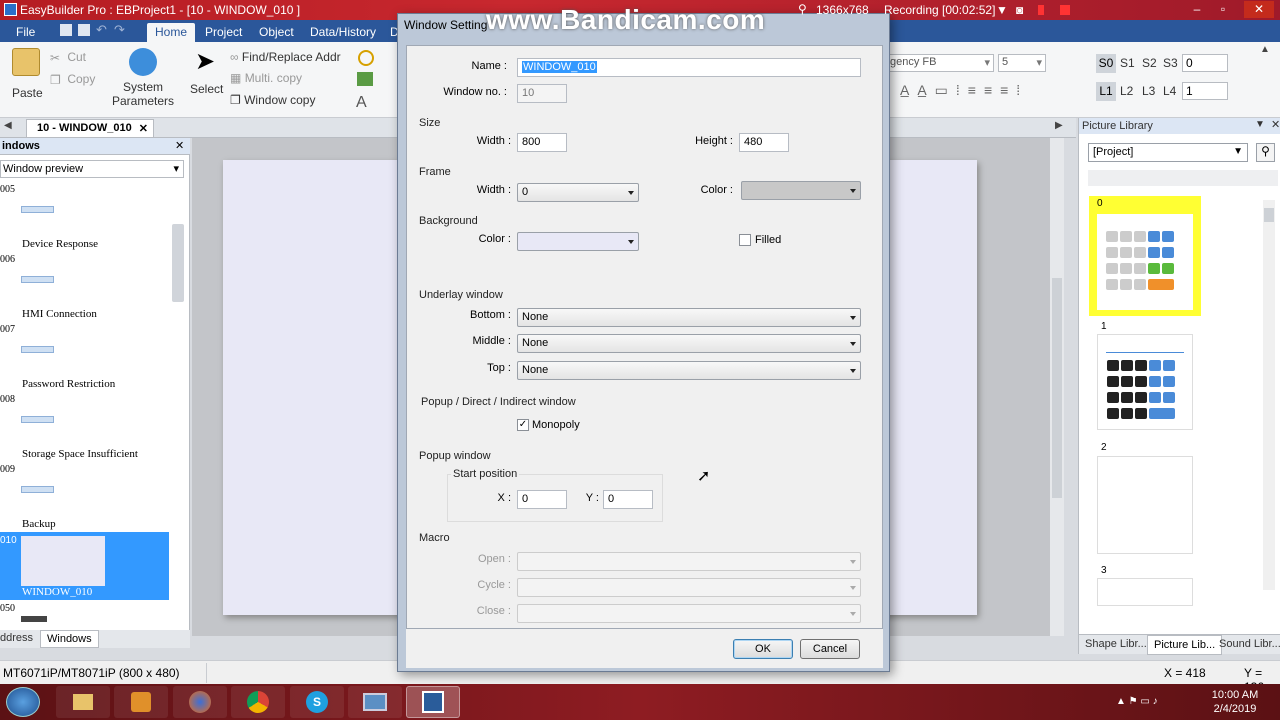 The width and height of the screenshot is (1280, 720). Describe the element at coordinates (1019, 10) in the screenshot. I see `camera-icon: ◙` at that location.